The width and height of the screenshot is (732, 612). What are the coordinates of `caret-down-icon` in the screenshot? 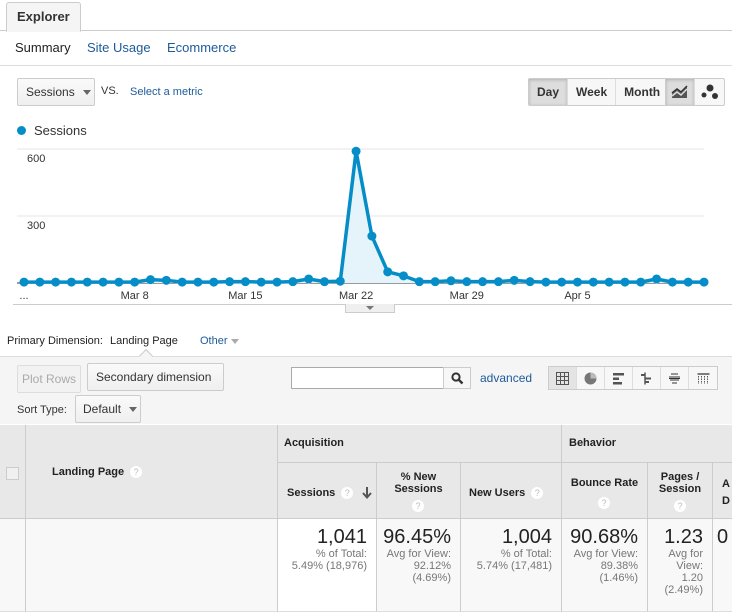 It's located at (370, 308).